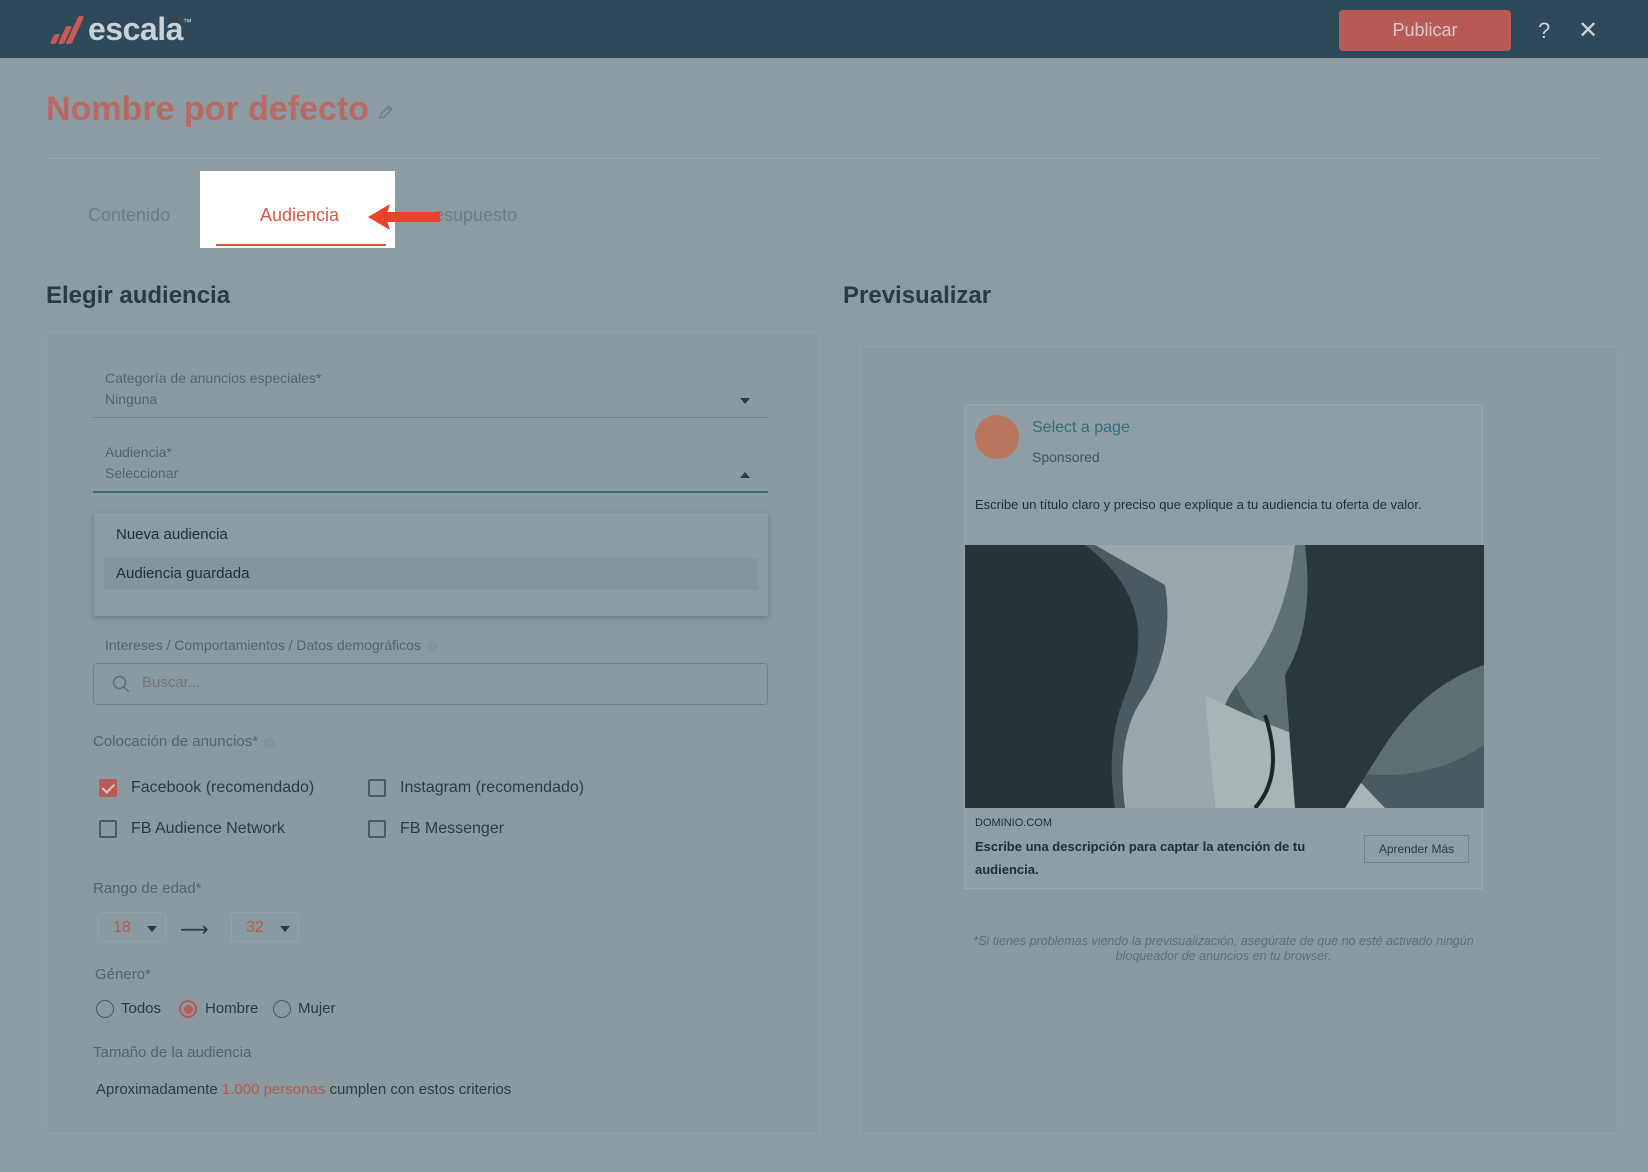  What do you see at coordinates (1066, 457) in the screenshot?
I see `sponsored-label: Sponsored` at bounding box center [1066, 457].